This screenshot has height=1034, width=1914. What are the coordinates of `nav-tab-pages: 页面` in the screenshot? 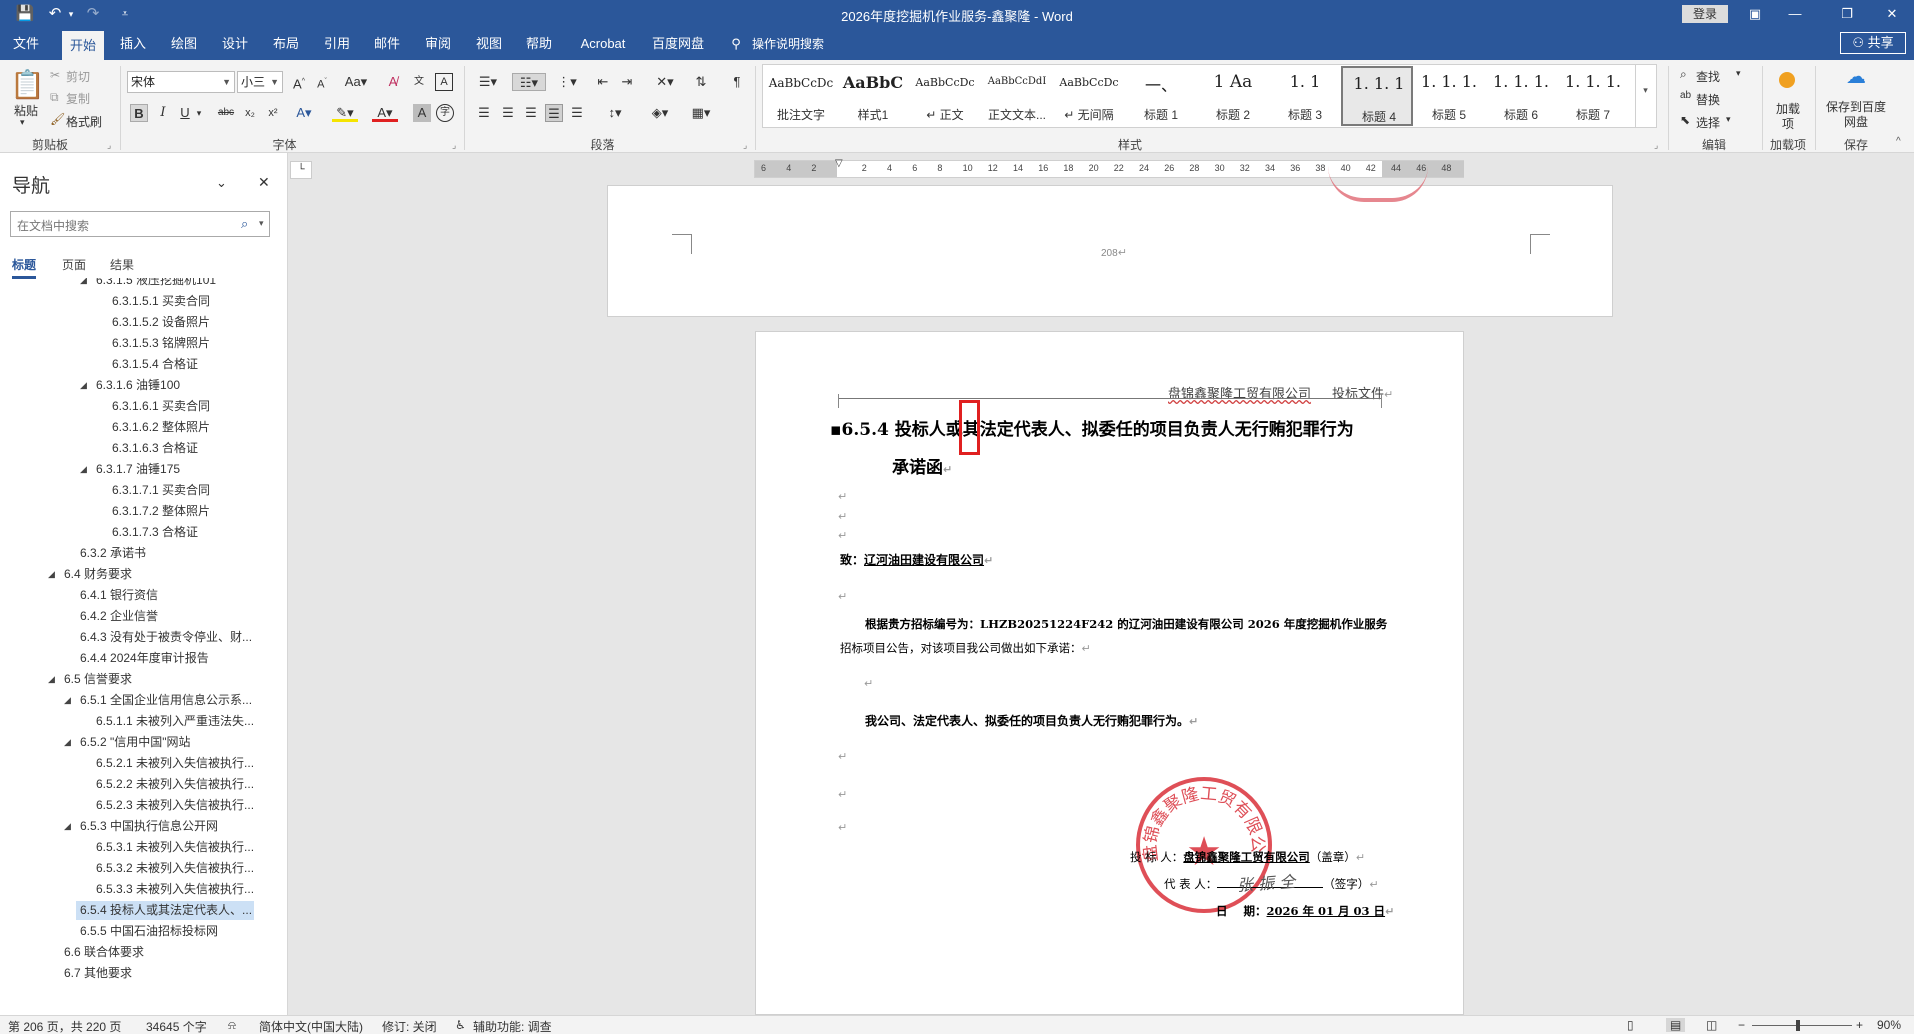 It's located at (74, 264).